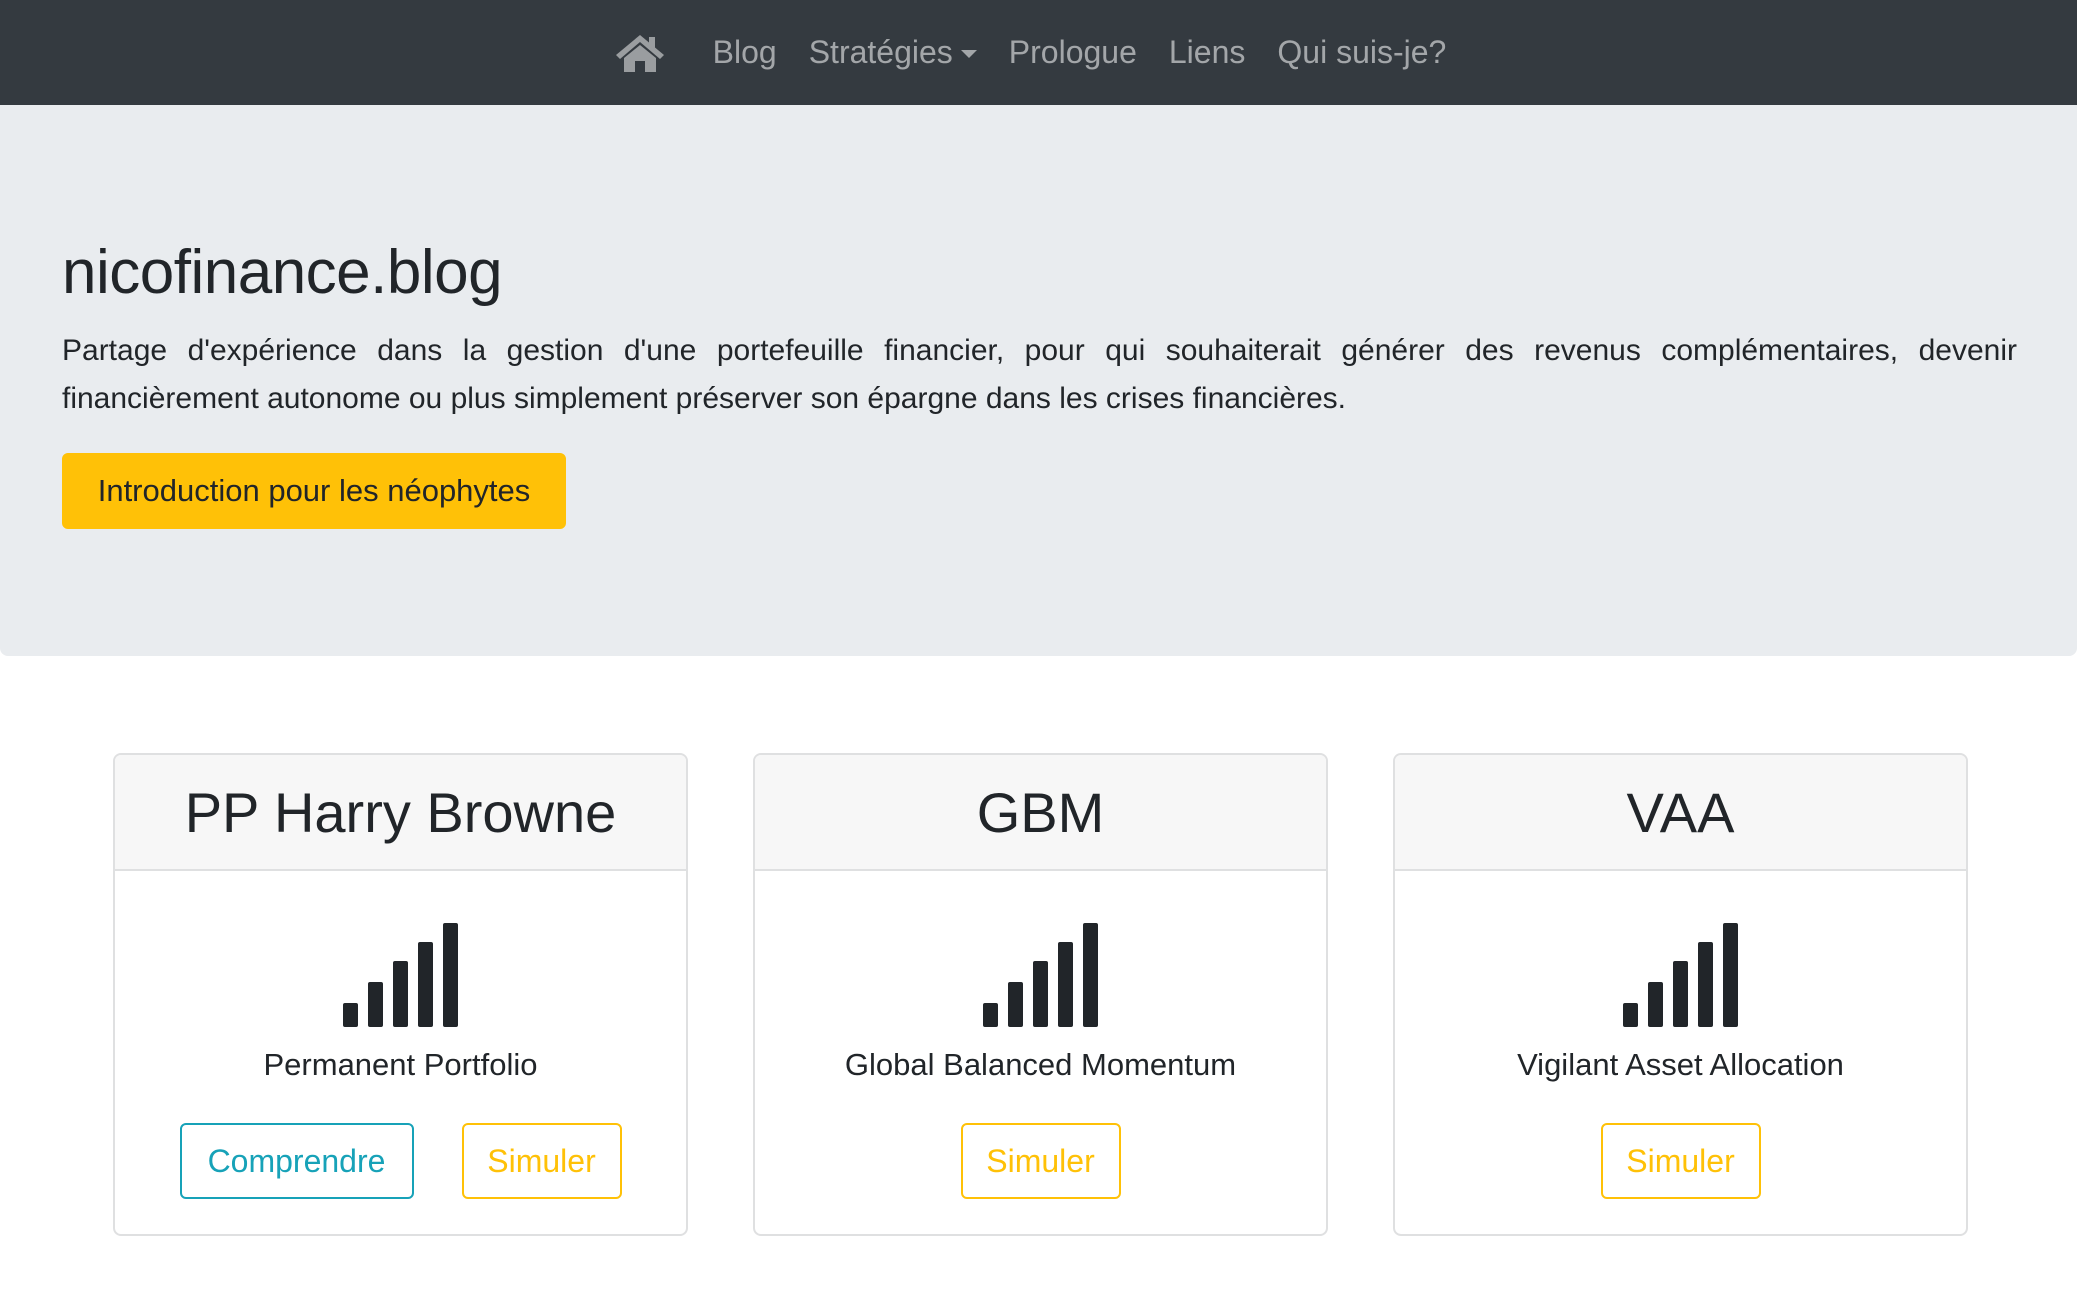 The width and height of the screenshot is (2077, 1312). I want to click on card-subtitle: Permanent Portfolio, so click(400, 1064).